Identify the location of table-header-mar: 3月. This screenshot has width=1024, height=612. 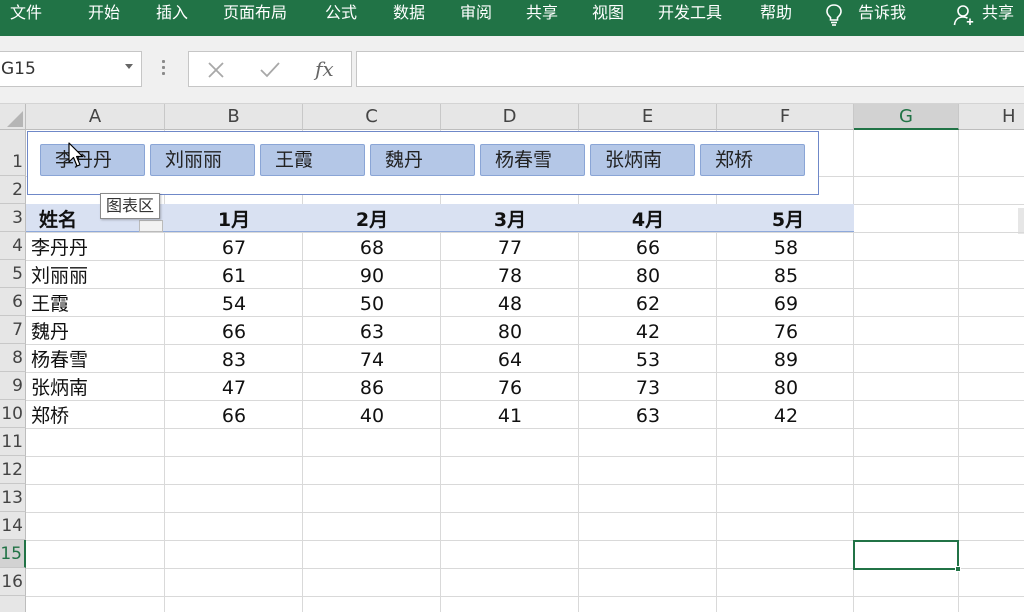
(510, 220).